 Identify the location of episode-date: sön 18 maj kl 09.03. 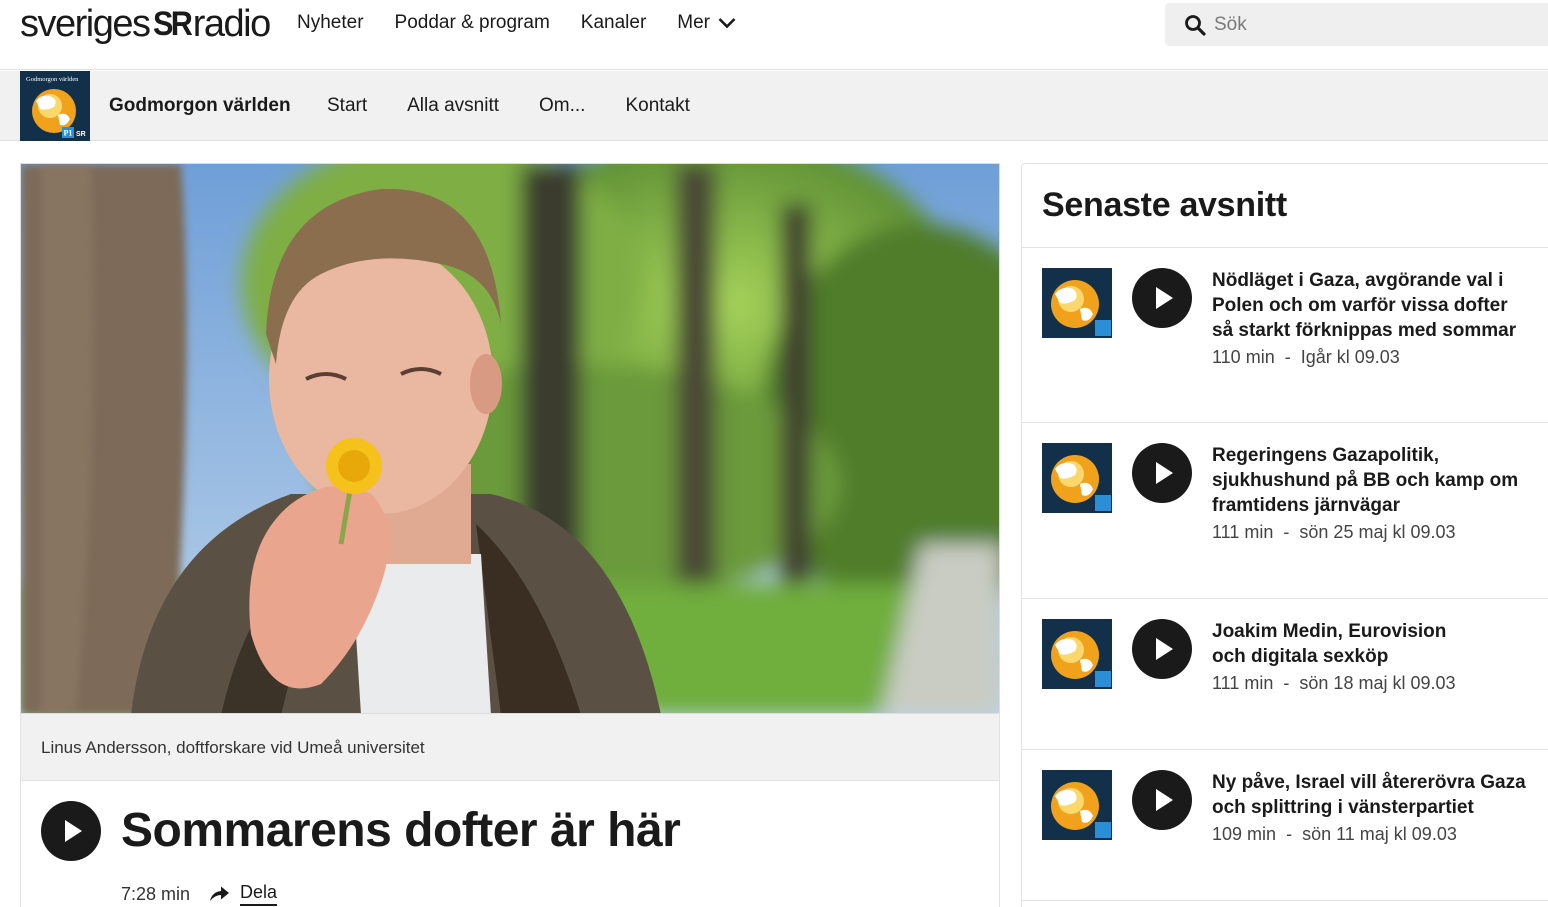
(1377, 683).